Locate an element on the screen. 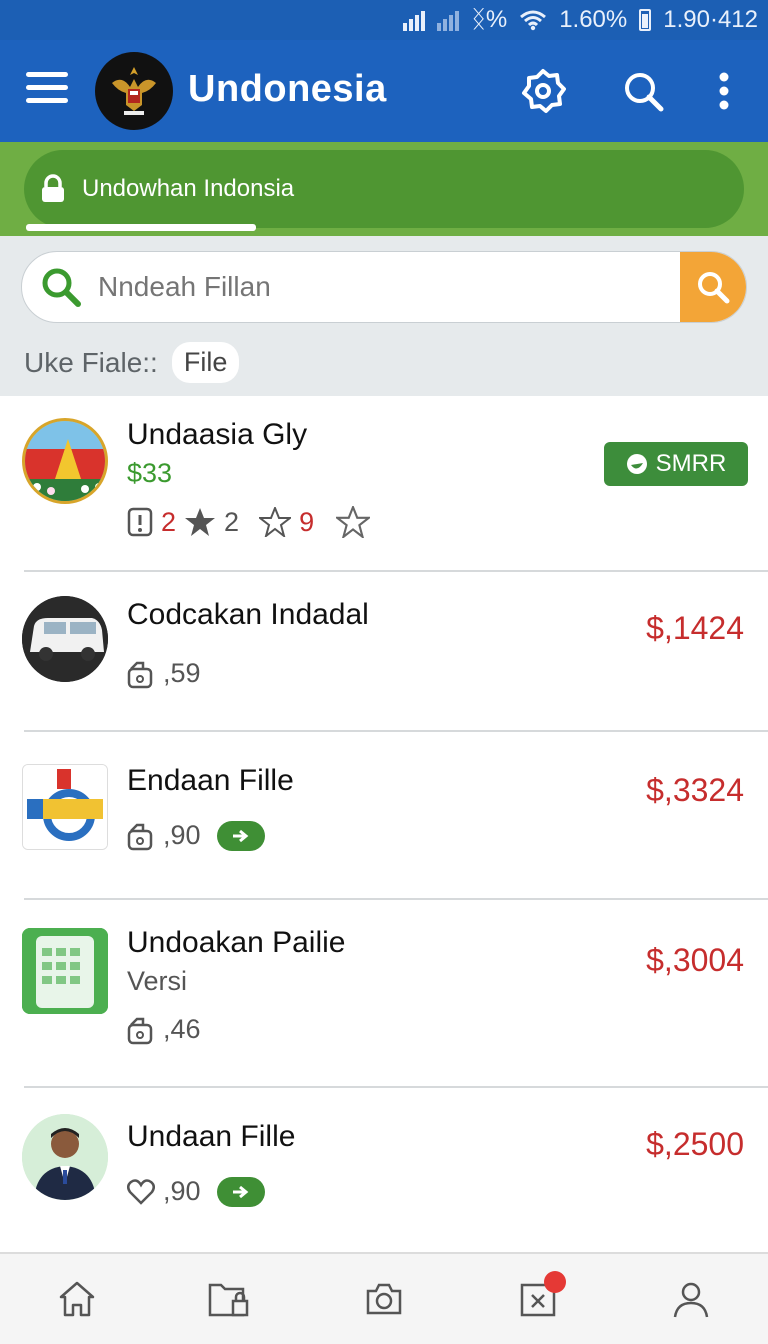 This screenshot has height=1344, width=768. rating-value: 9 is located at coordinates (307, 521).